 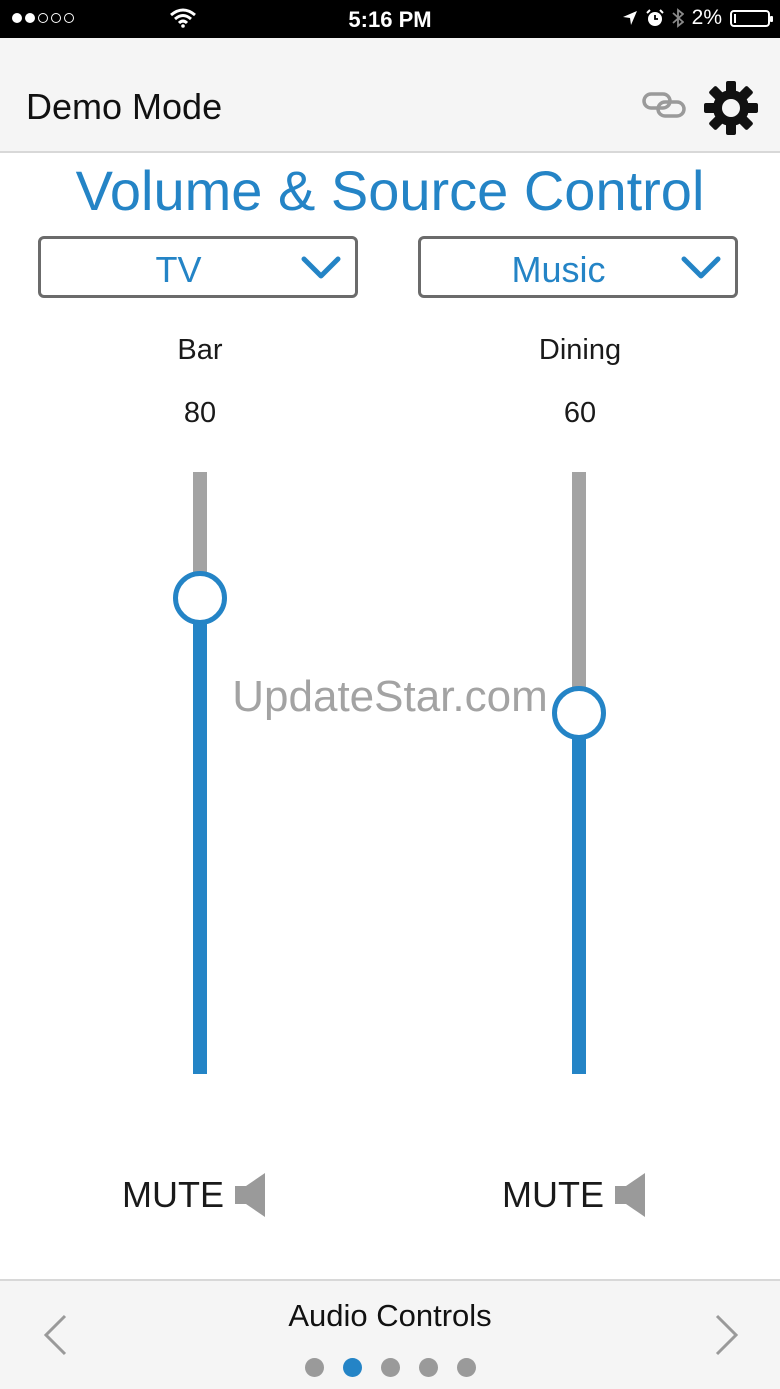 What do you see at coordinates (390, 1334) in the screenshot?
I see `page-footer: Audio Controls` at bounding box center [390, 1334].